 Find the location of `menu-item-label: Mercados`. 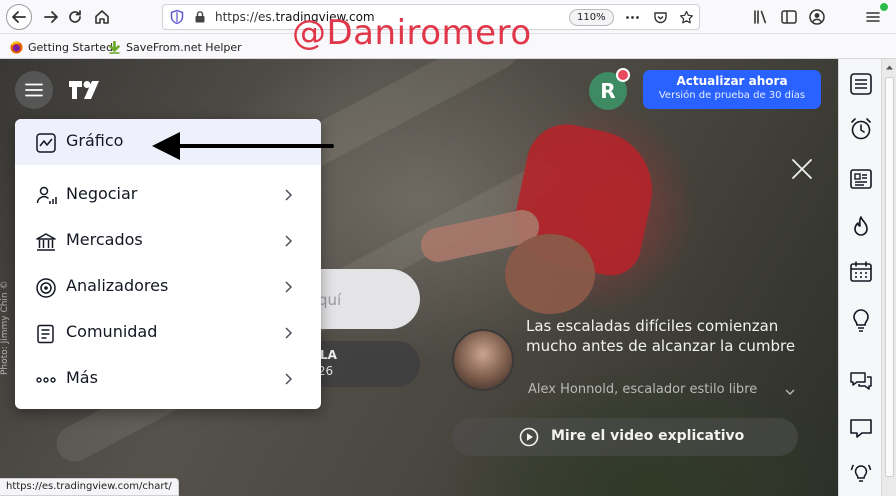

menu-item-label: Mercados is located at coordinates (104, 239).